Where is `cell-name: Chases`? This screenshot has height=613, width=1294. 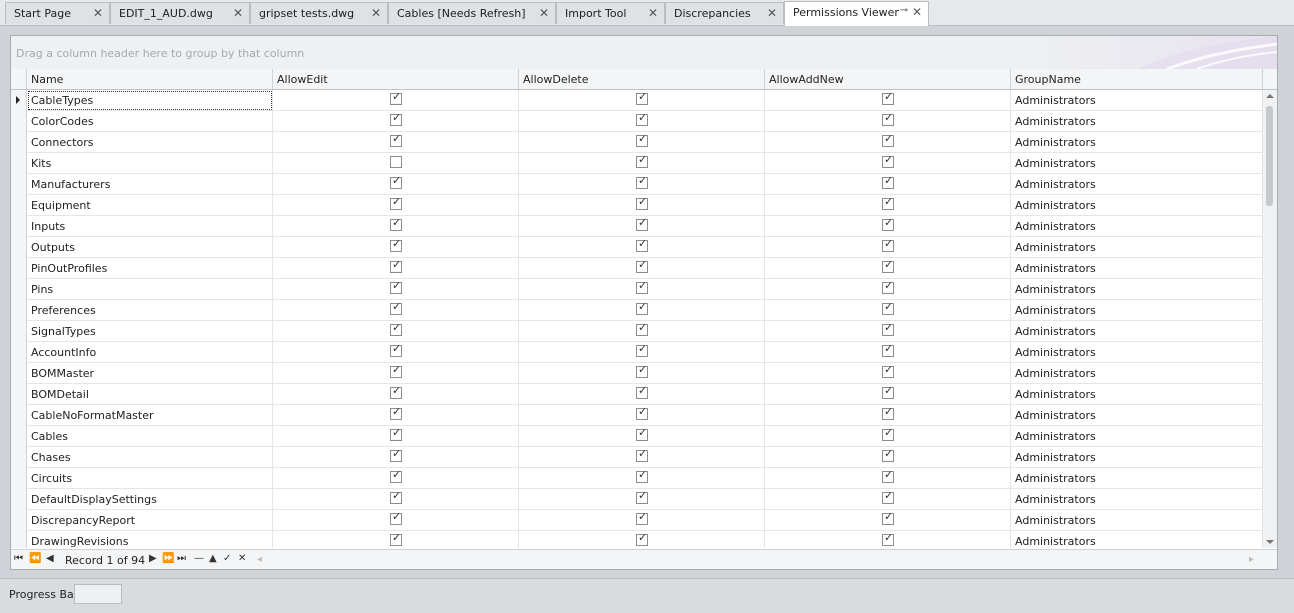
cell-name: Chases is located at coordinates (150, 457).